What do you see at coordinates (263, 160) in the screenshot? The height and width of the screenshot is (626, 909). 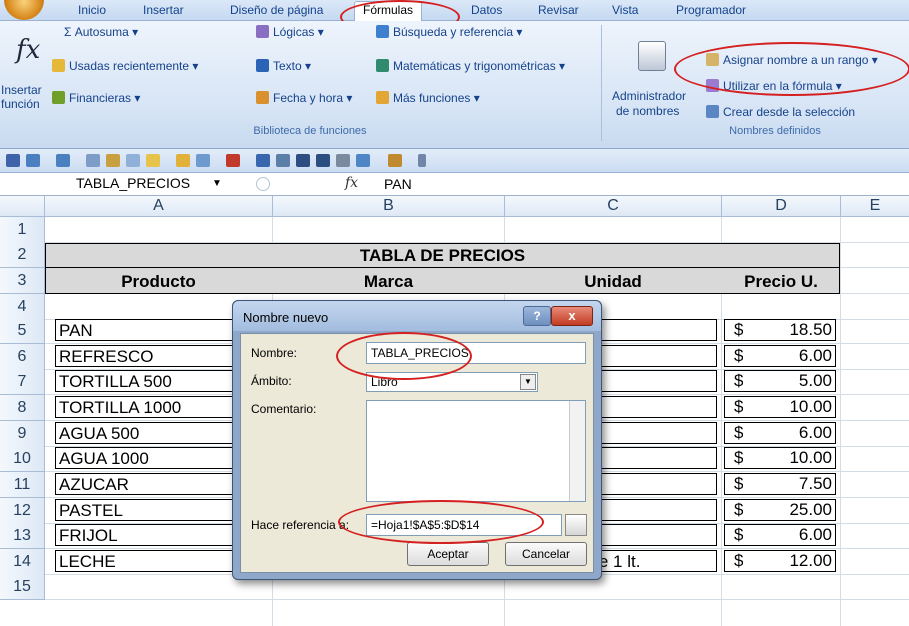 I see `sort-icon` at bounding box center [263, 160].